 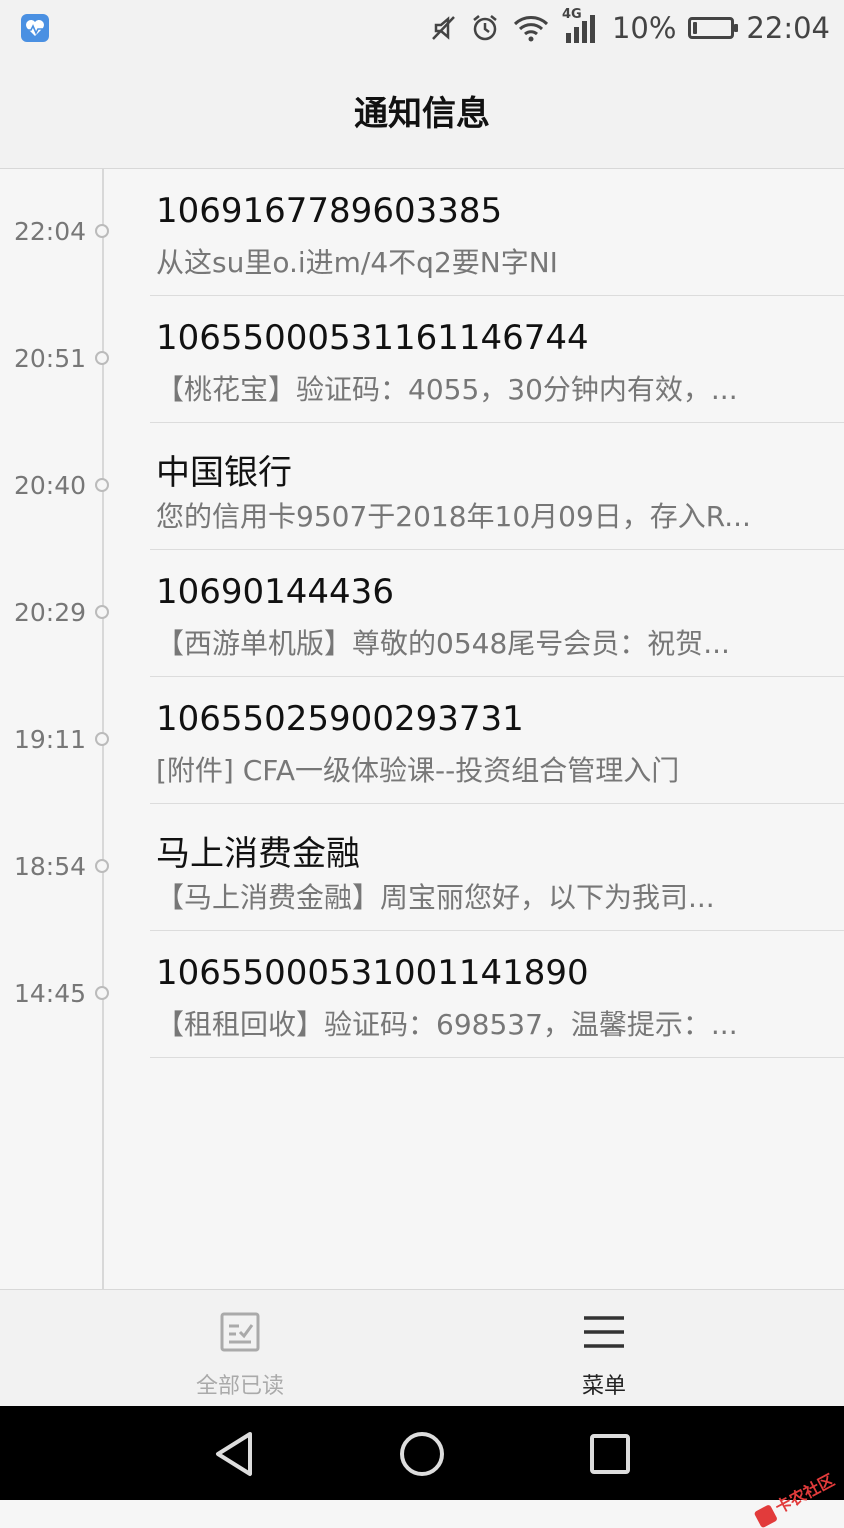 I want to click on message-sender: 10690144436, so click(x=275, y=592).